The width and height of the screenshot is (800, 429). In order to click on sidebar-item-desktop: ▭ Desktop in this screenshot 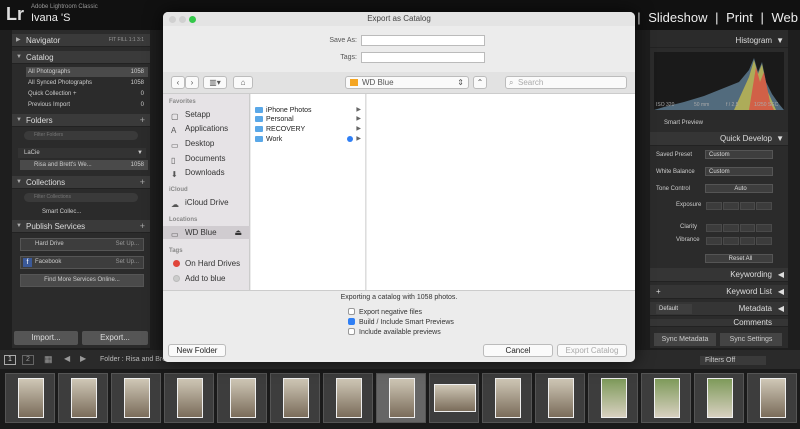, I will do `click(206, 143)`.